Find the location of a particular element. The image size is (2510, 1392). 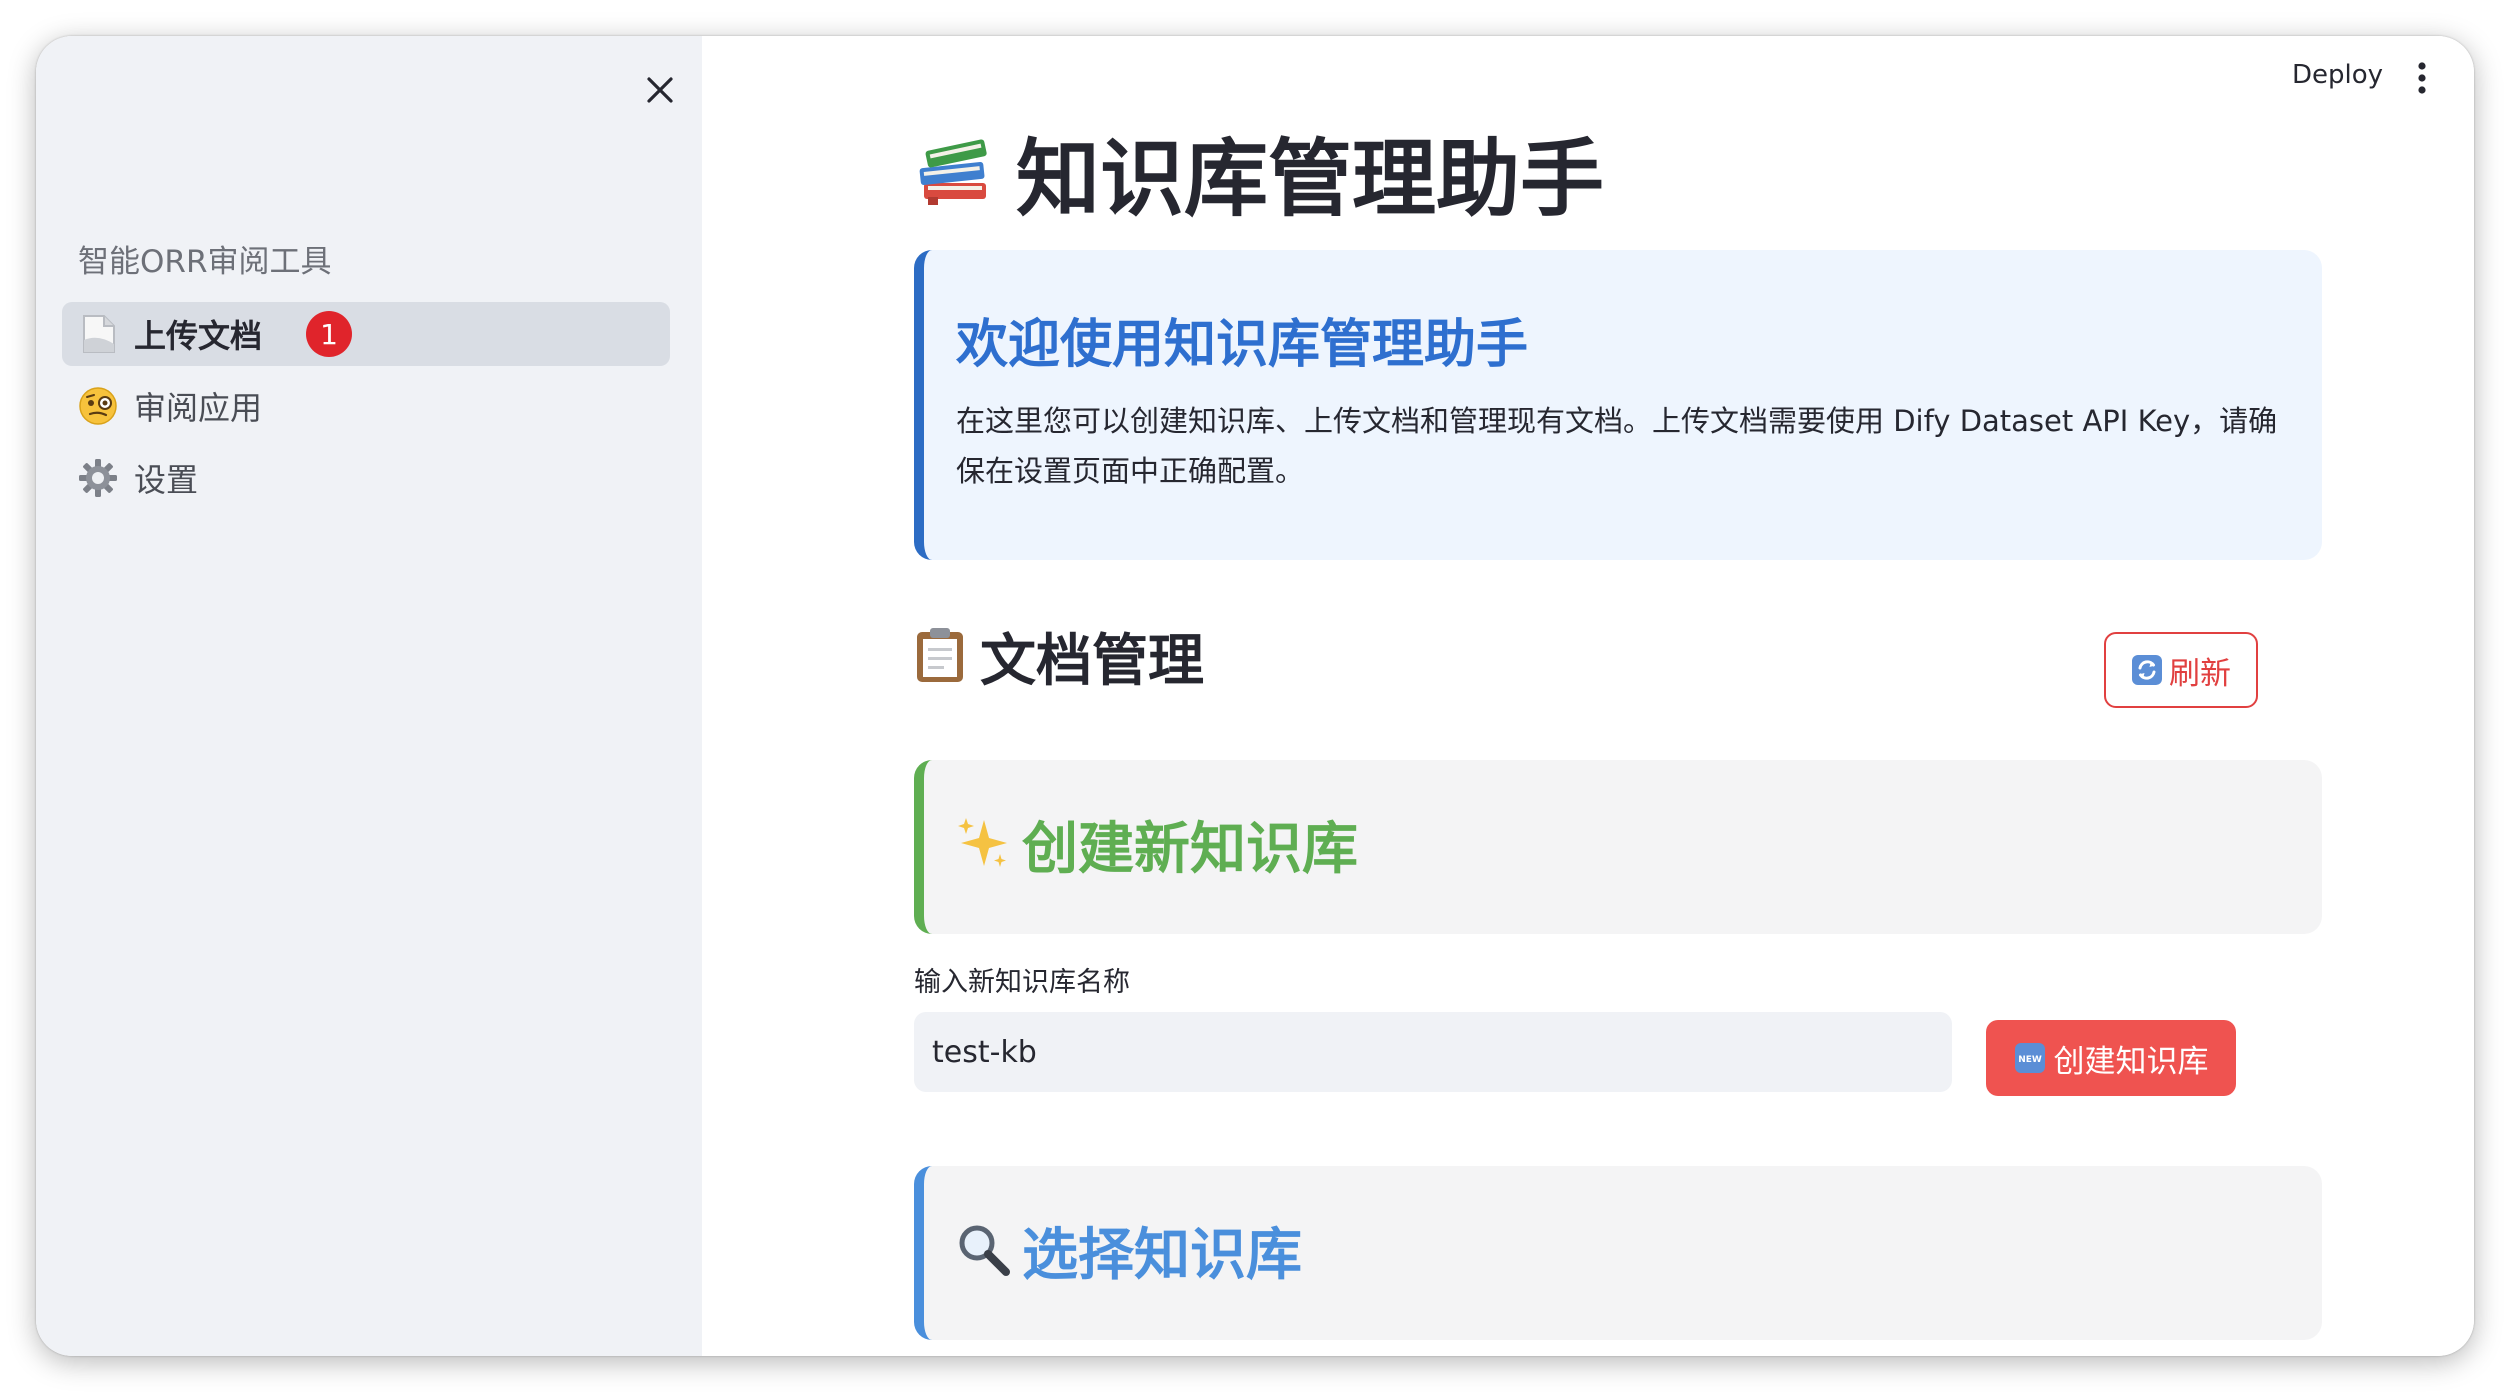

section-title: 文档管理 is located at coordinates (1092, 661).